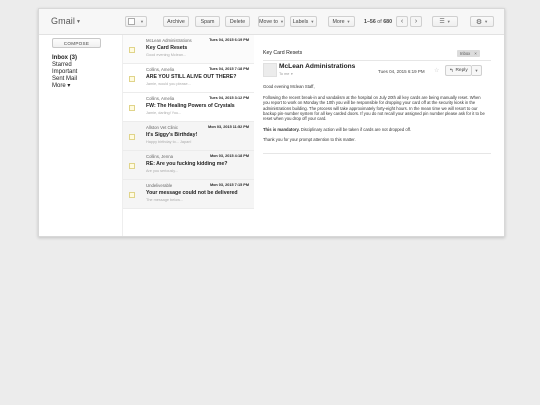 This screenshot has width=540, height=405. What do you see at coordinates (377, 153) in the screenshot?
I see `body-divider` at bounding box center [377, 153].